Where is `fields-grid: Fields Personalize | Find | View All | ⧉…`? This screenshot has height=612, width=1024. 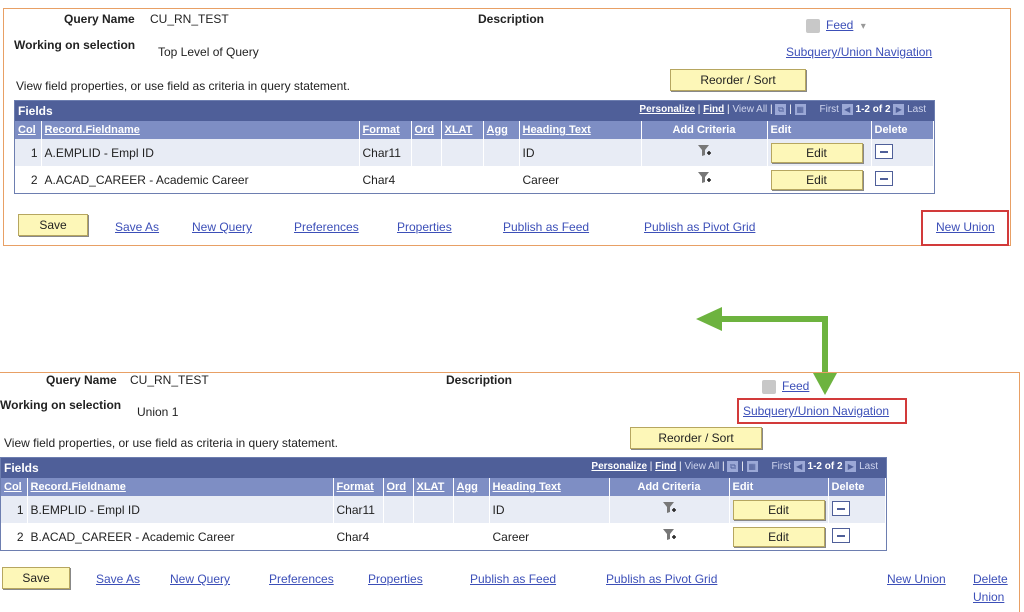
fields-grid: Fields Personalize | Find | View All | ⧉… is located at coordinates (443, 504).